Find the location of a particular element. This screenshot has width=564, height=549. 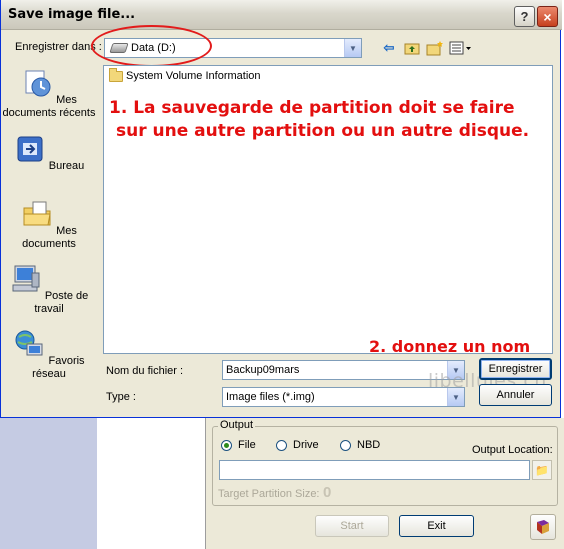

save-button: Enregistrer is located at coordinates (515, 369).